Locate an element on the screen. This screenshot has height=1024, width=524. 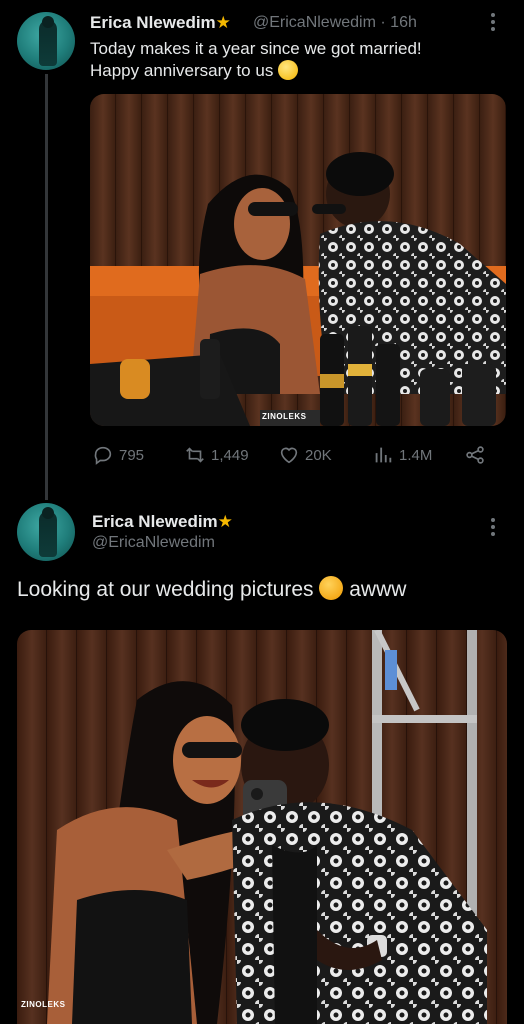
share-button is located at coordinates (475, 455).